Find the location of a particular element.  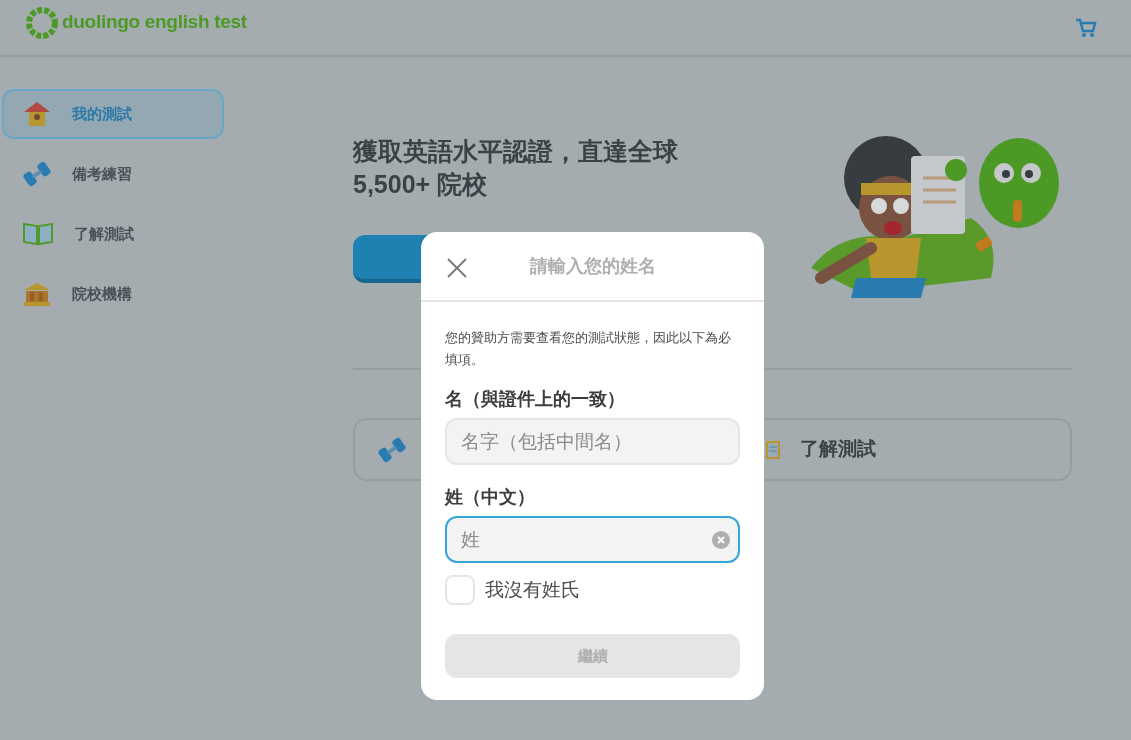

heading: 獲取英語水平認證，直達全球 is located at coordinates (515, 151).